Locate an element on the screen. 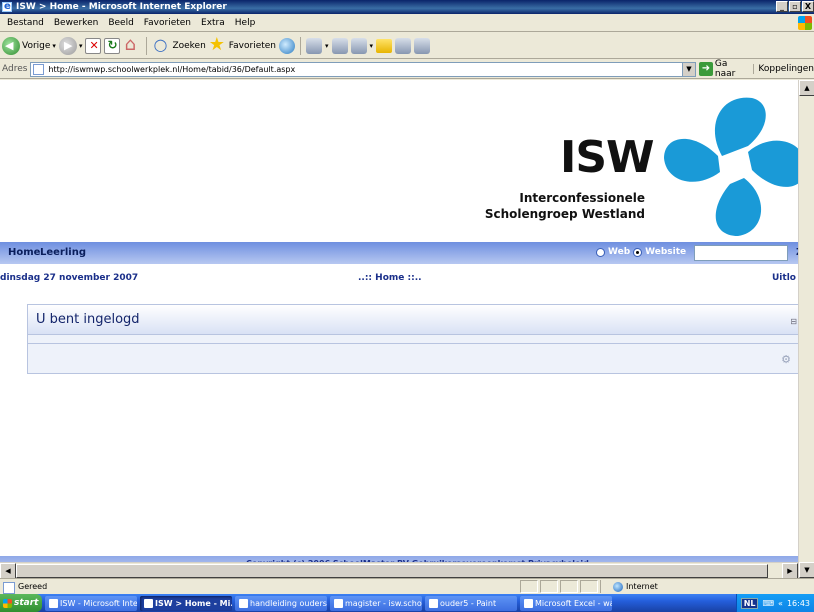 The image size is (814, 612). window-title: ISW > Home - Microsoft Internet Explorer is located at coordinates (121, 7).